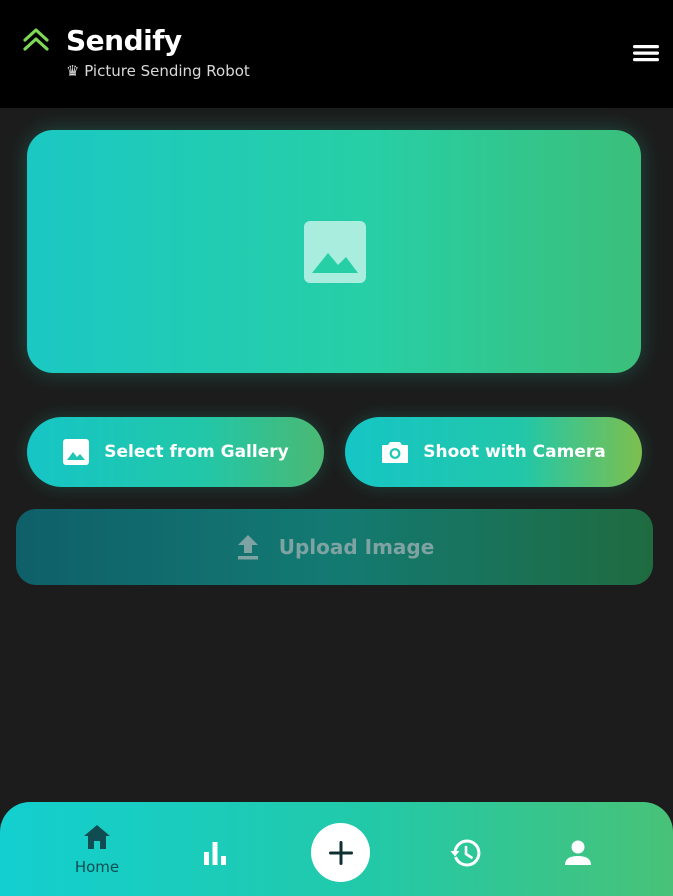 The height and width of the screenshot is (896, 673). I want to click on image-icon, so click(76, 452).